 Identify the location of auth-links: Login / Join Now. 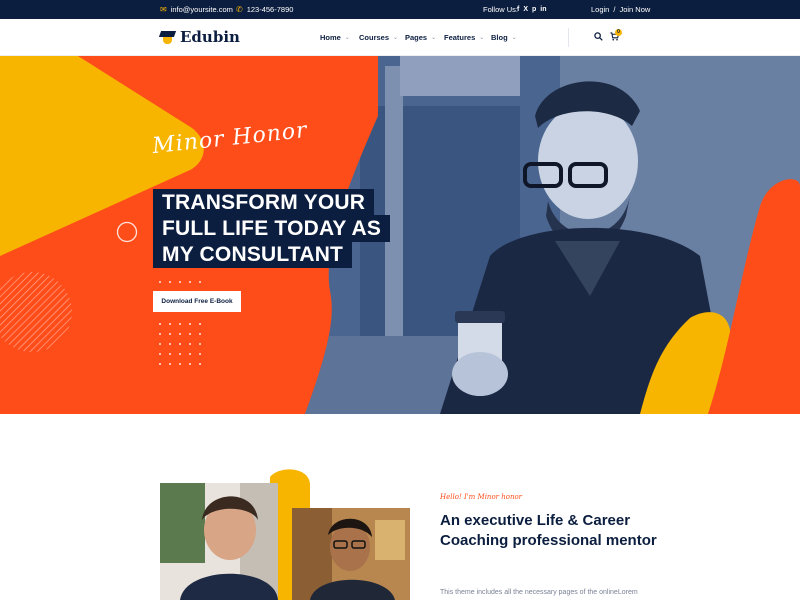
(620, 9).